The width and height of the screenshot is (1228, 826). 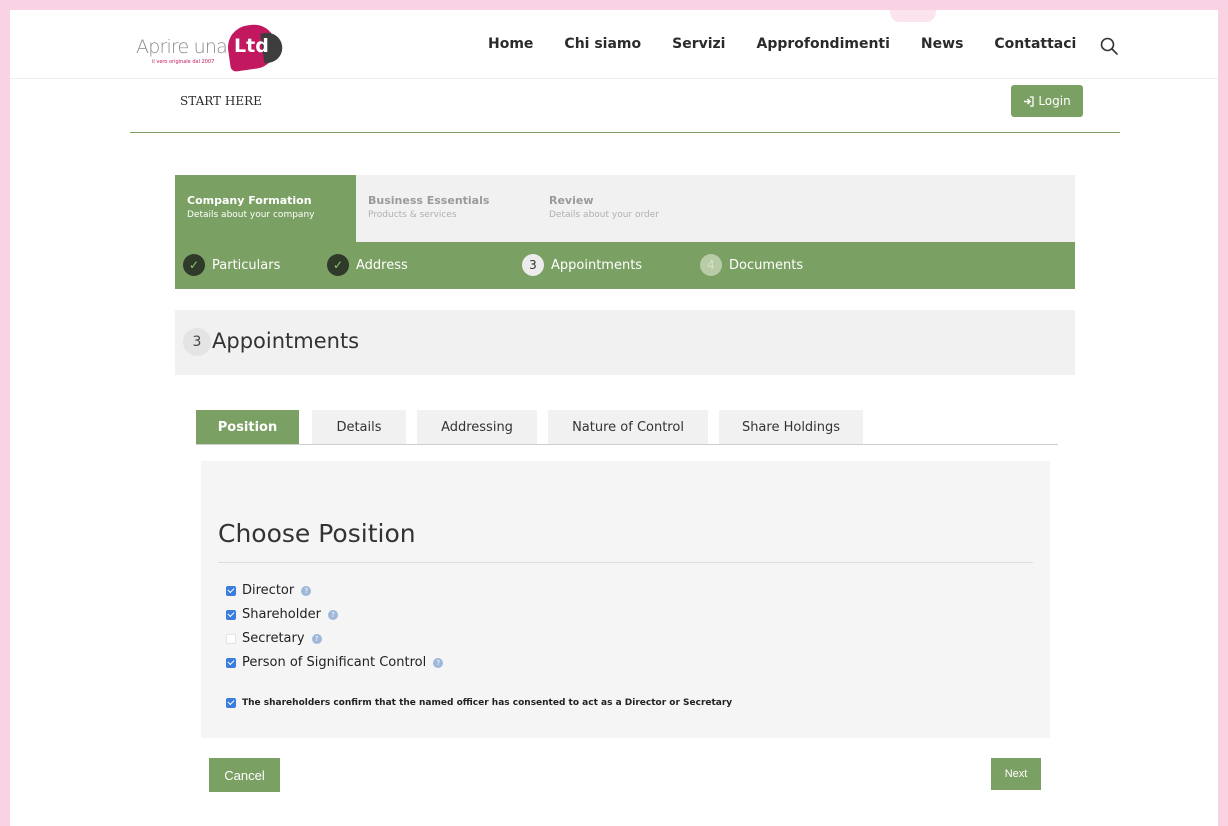 What do you see at coordinates (942, 44) in the screenshot?
I see `nav-news: News` at bounding box center [942, 44].